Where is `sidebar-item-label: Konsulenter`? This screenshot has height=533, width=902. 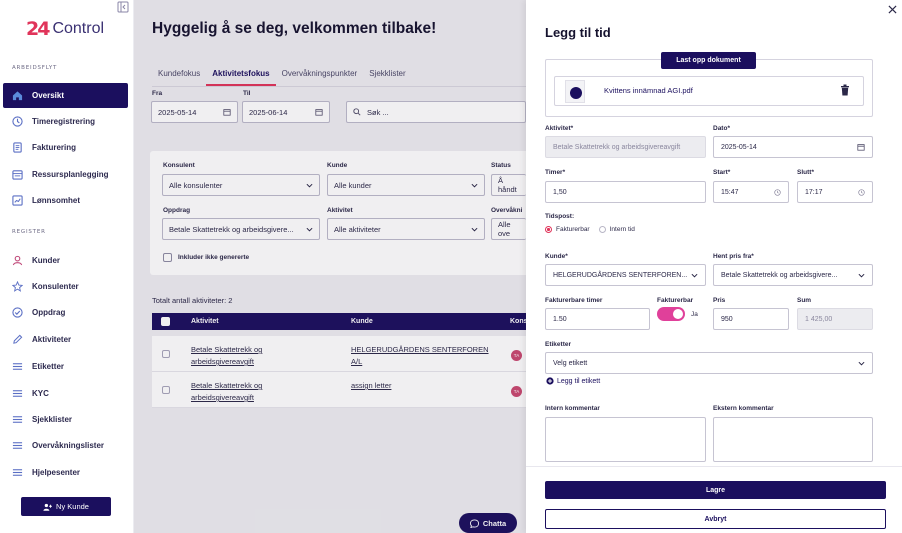
sidebar-item-label: Konsulenter is located at coordinates (55, 286).